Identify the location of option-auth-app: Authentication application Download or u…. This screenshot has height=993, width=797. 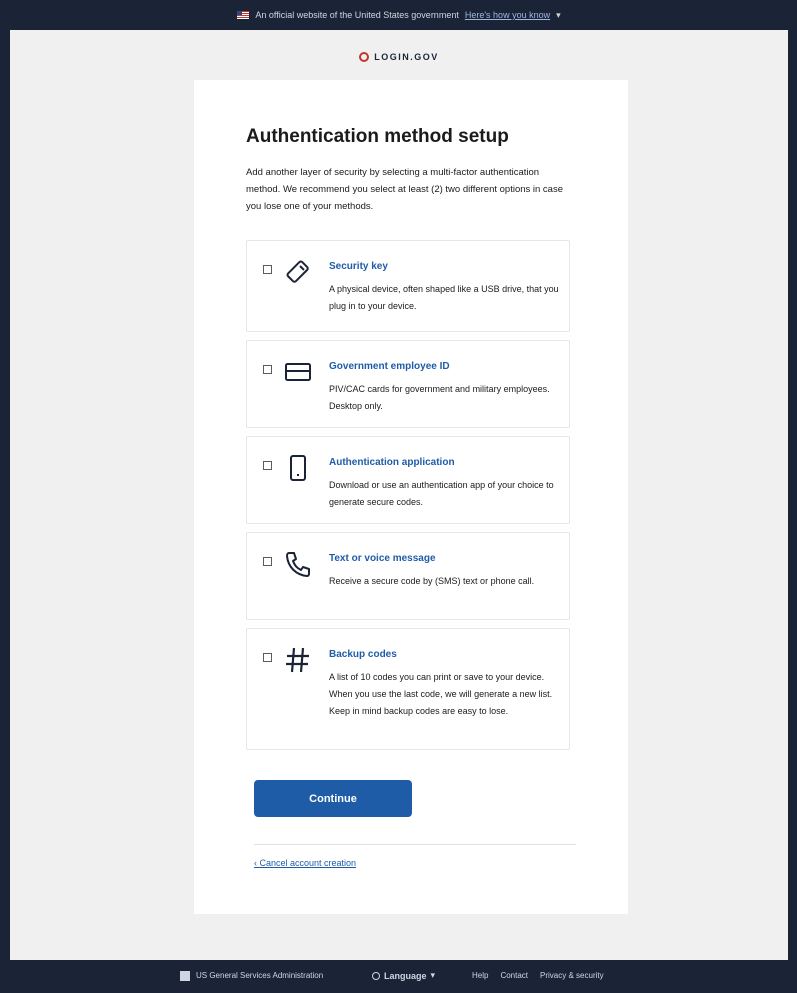
(408, 480).